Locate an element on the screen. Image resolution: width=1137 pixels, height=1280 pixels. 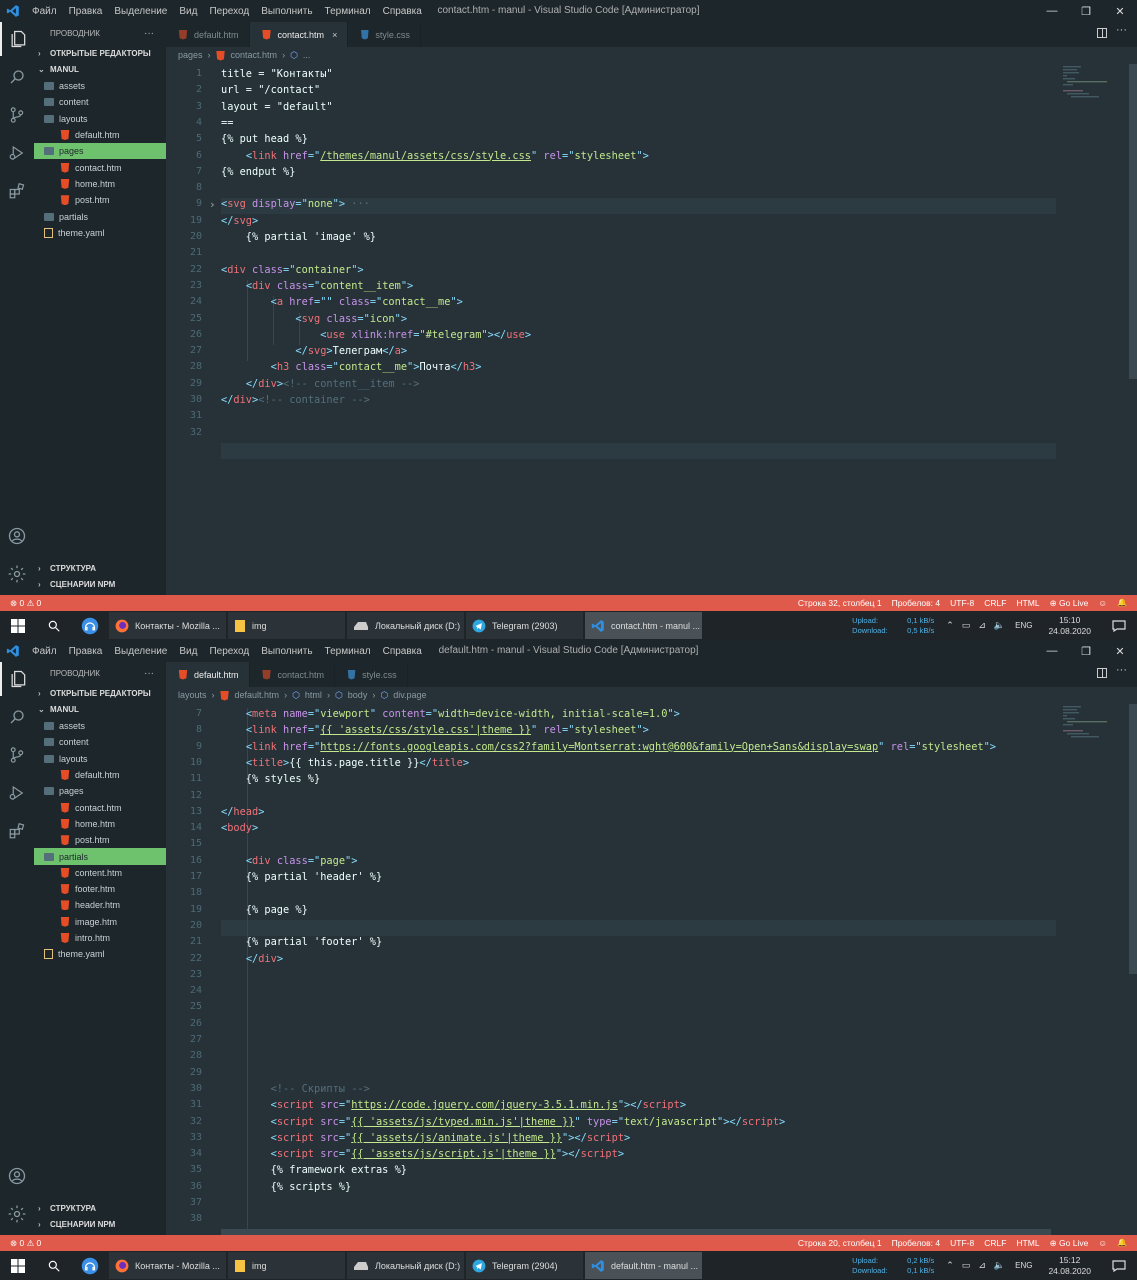
maximize-button: ❐ is located at coordinates (1086, 11).